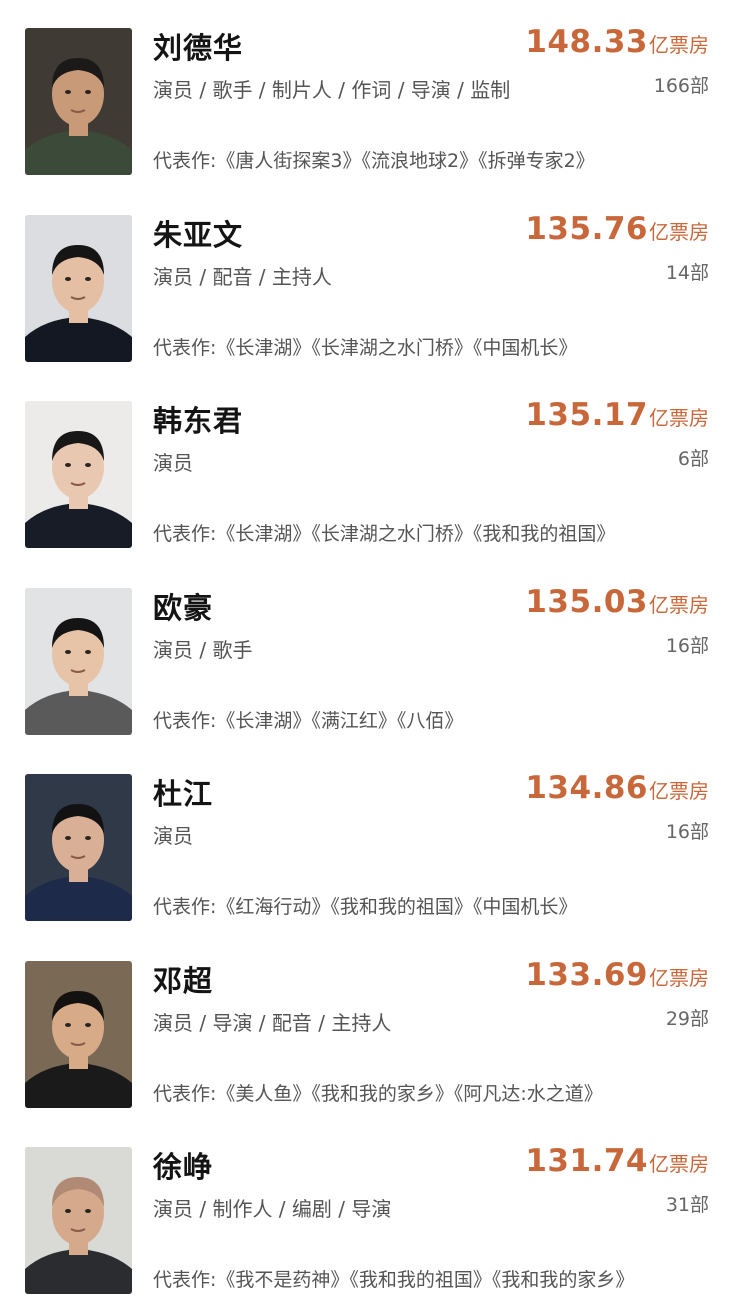 Image resolution: width=736 pixels, height=1306 pixels. I want to click on box-office-total: 148.33亿票房, so click(617, 42).